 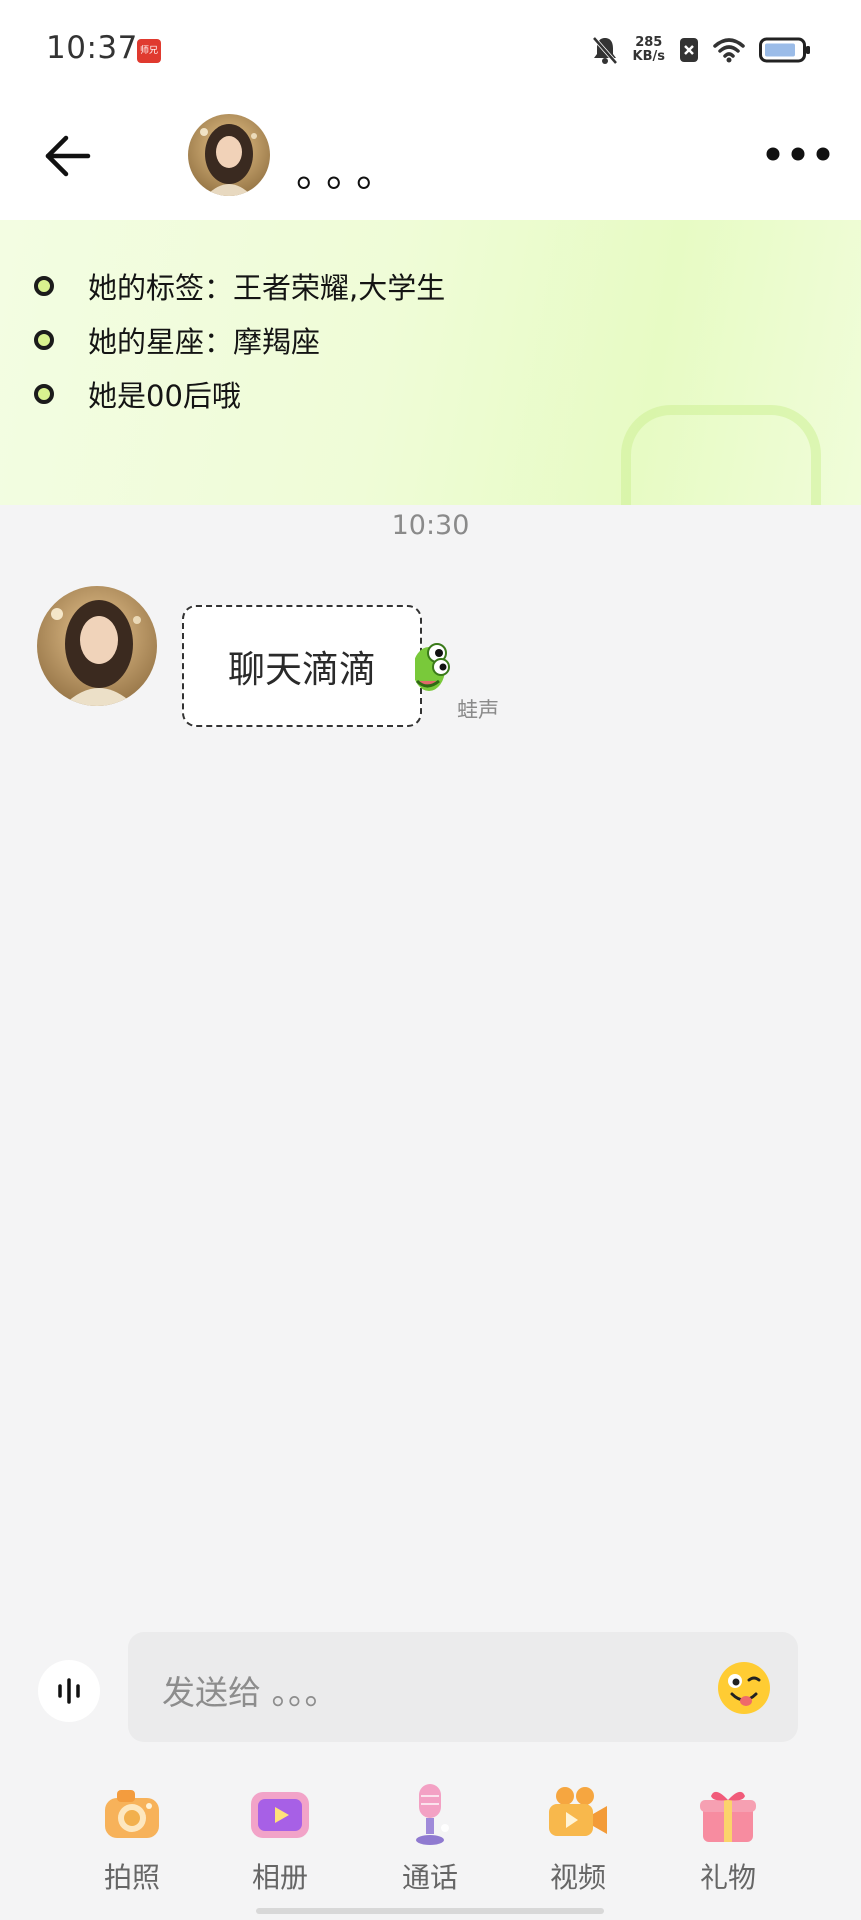 I want to click on bottom-toolbar: 拍照 相册 通话 视频 礼物, so click(x=430, y=1844).